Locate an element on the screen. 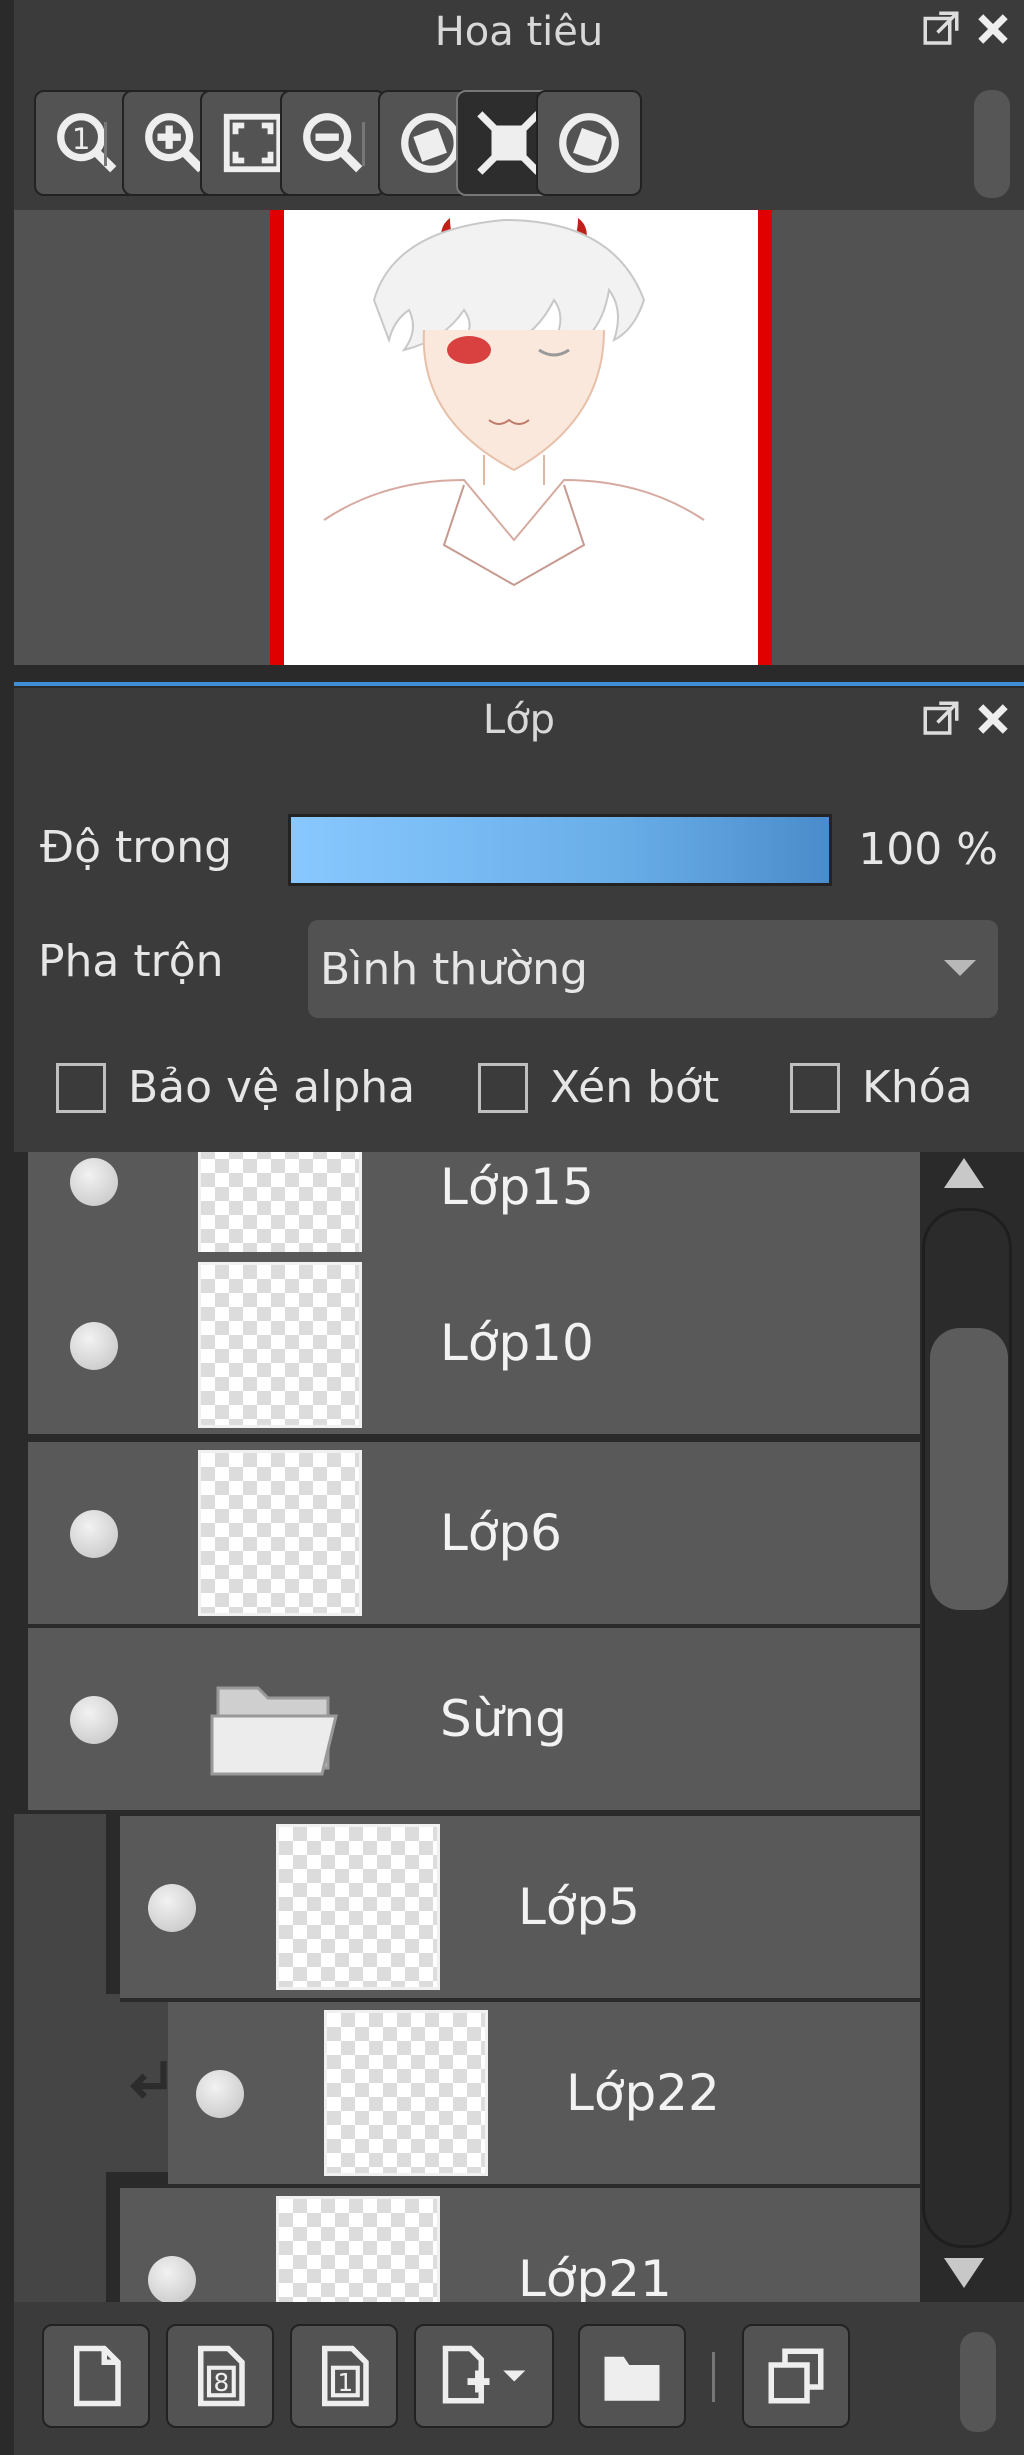  layer-toolbar: 8 1 is located at coordinates (519, 2378).